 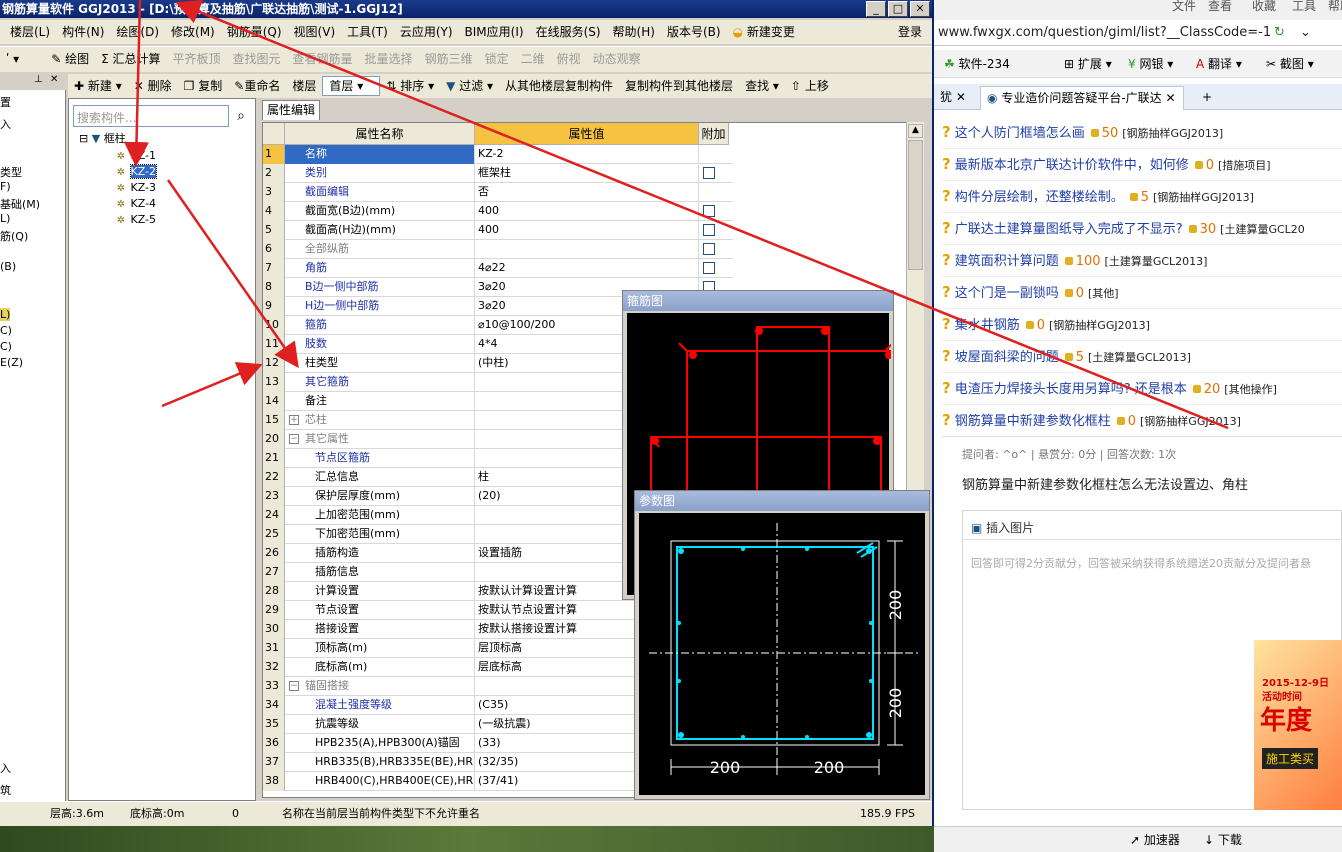 What do you see at coordinates (1088, 64) in the screenshot?
I see `extensions-button: ⊞ 扩展 ▾` at bounding box center [1088, 64].